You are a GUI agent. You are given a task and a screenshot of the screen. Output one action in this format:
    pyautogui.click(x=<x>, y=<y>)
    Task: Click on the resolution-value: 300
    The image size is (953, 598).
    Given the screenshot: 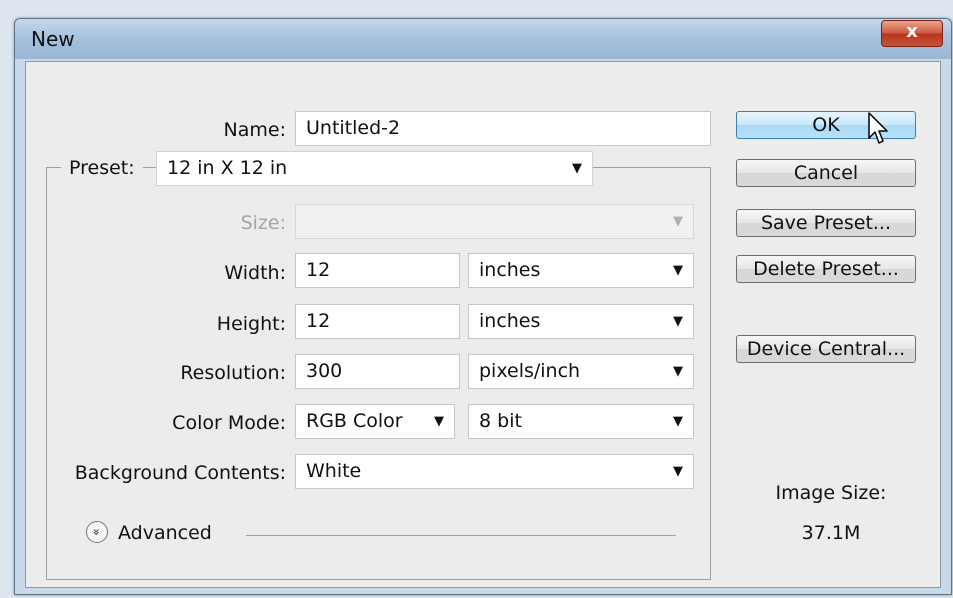 What is the action you would take?
    pyautogui.click(x=324, y=371)
    